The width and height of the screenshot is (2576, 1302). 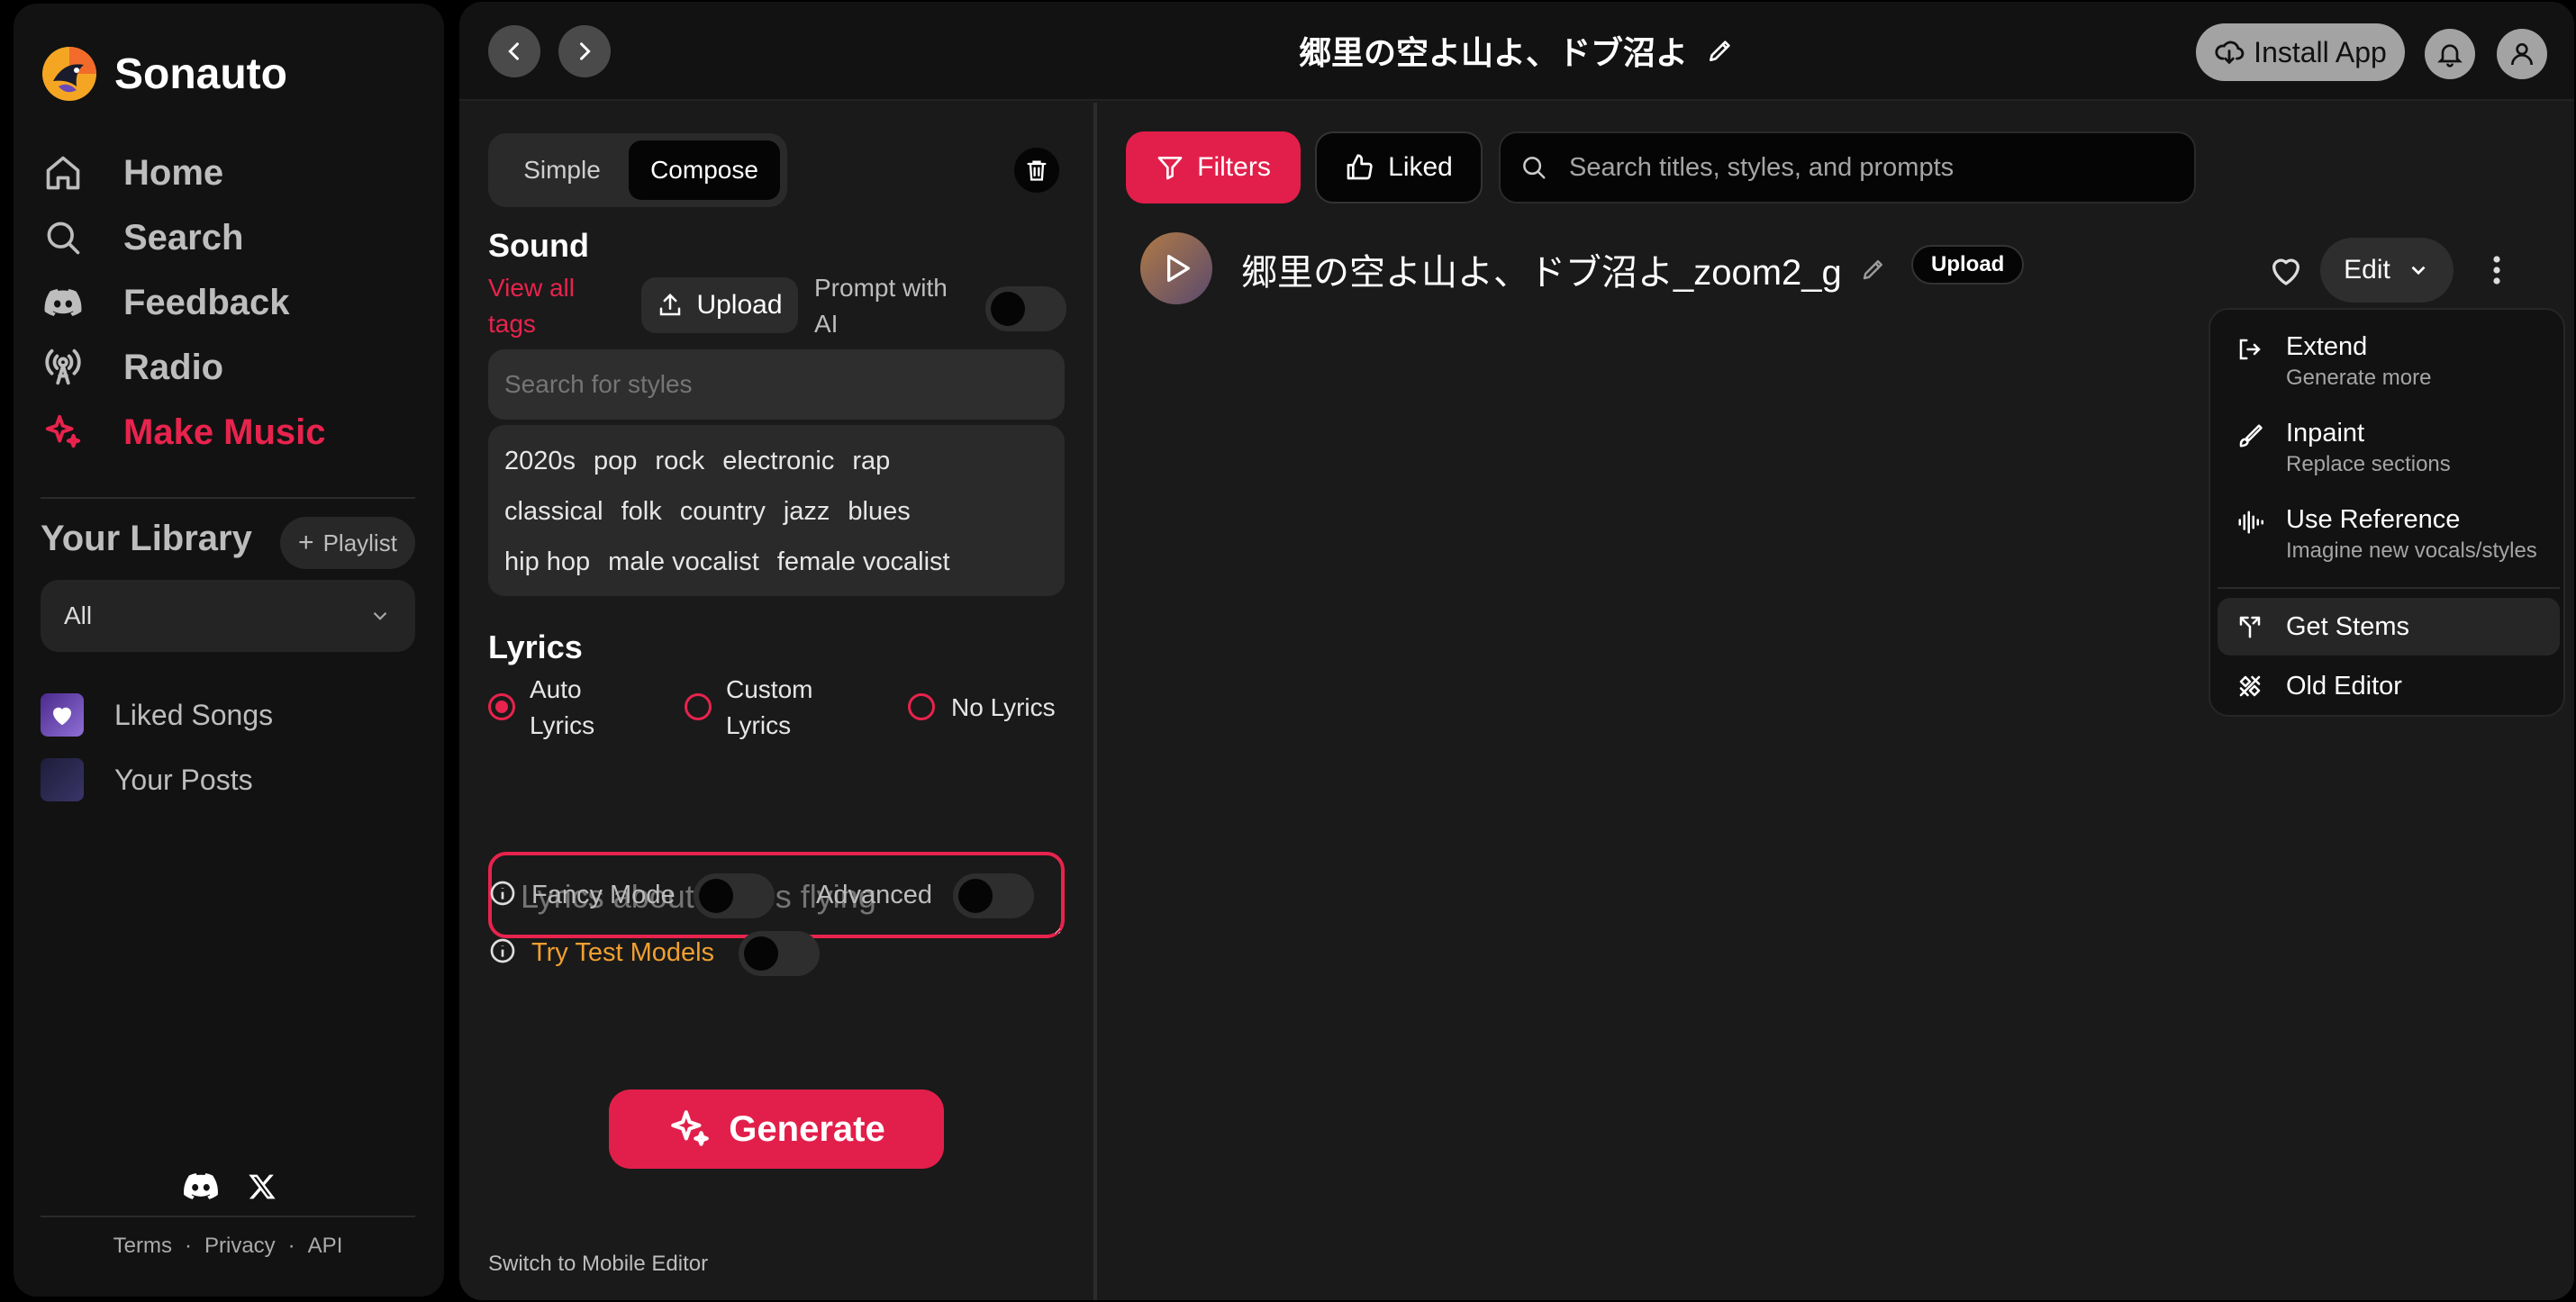 What do you see at coordinates (262, 1187) in the screenshot?
I see `x-social-icon` at bounding box center [262, 1187].